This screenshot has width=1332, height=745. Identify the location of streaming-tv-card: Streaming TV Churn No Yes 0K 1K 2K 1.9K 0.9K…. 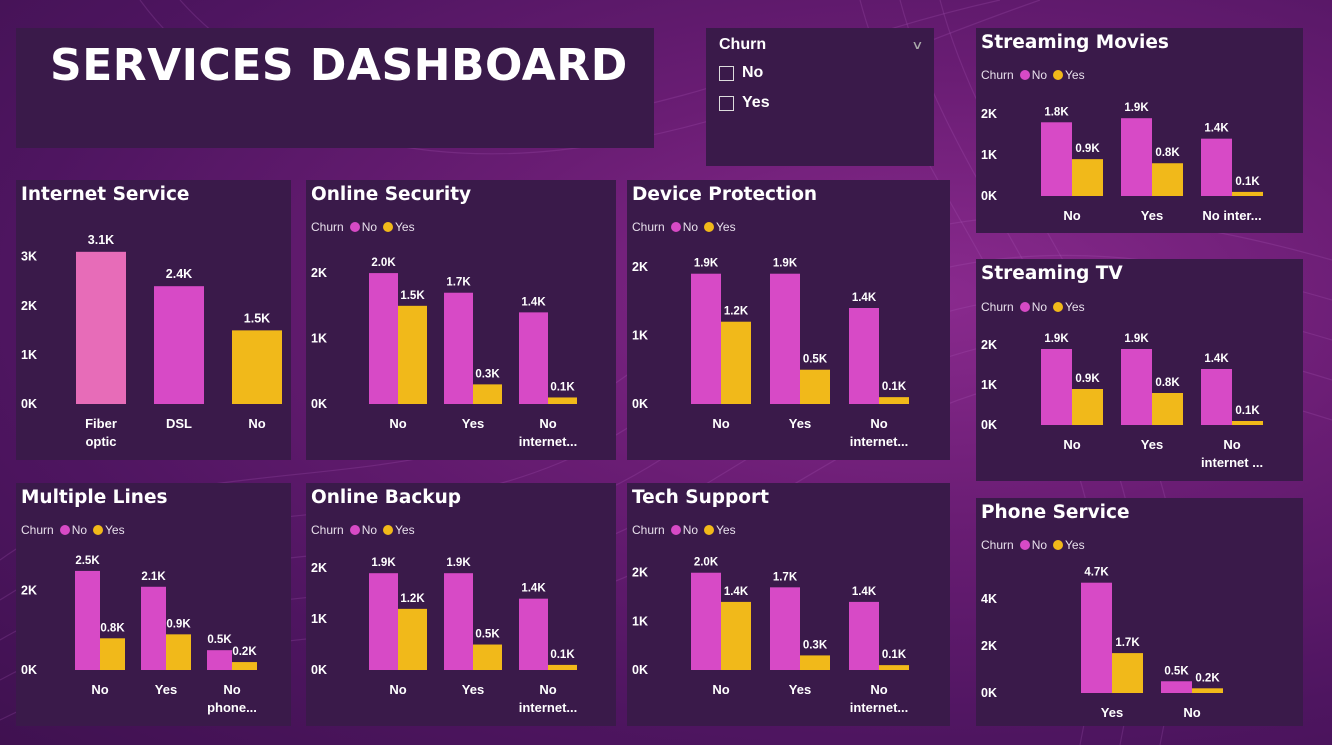
(1139, 370).